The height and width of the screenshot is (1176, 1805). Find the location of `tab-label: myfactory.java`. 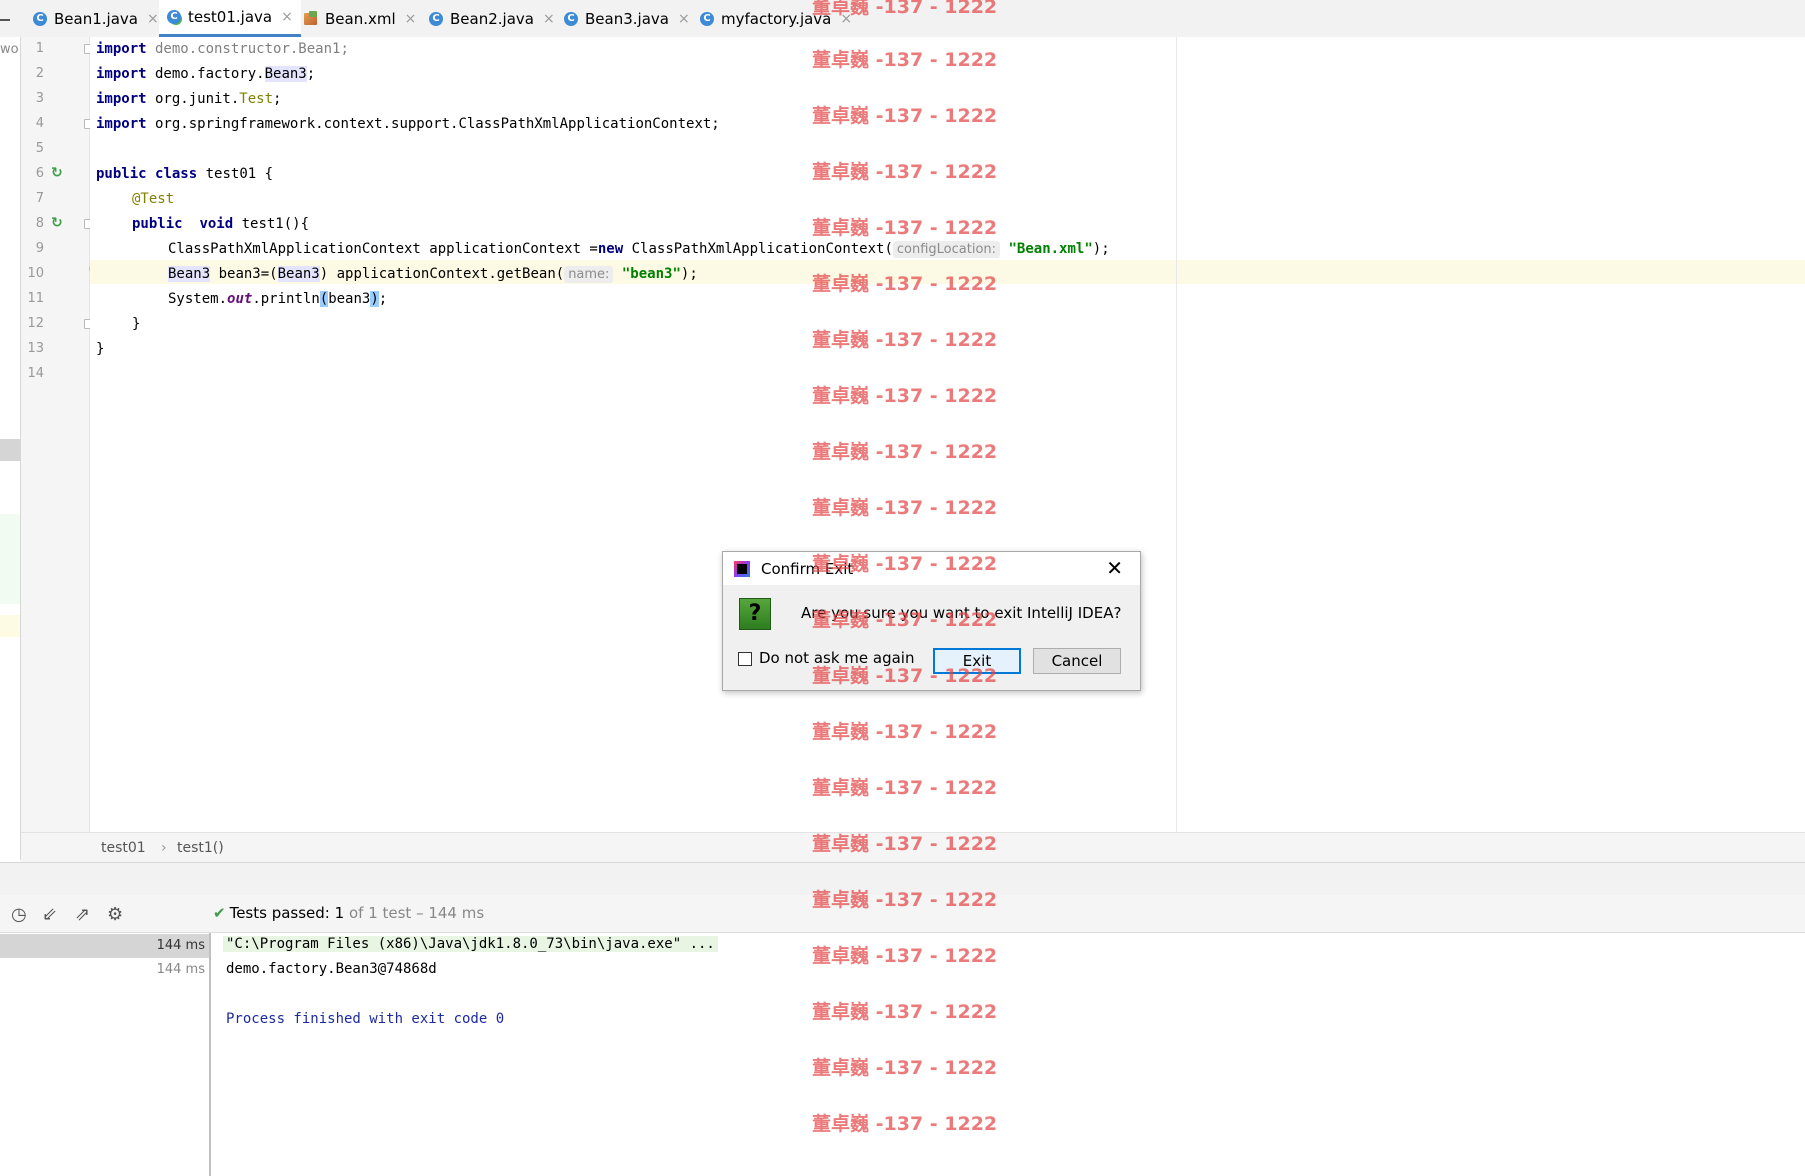

tab-label: myfactory.java is located at coordinates (776, 18).